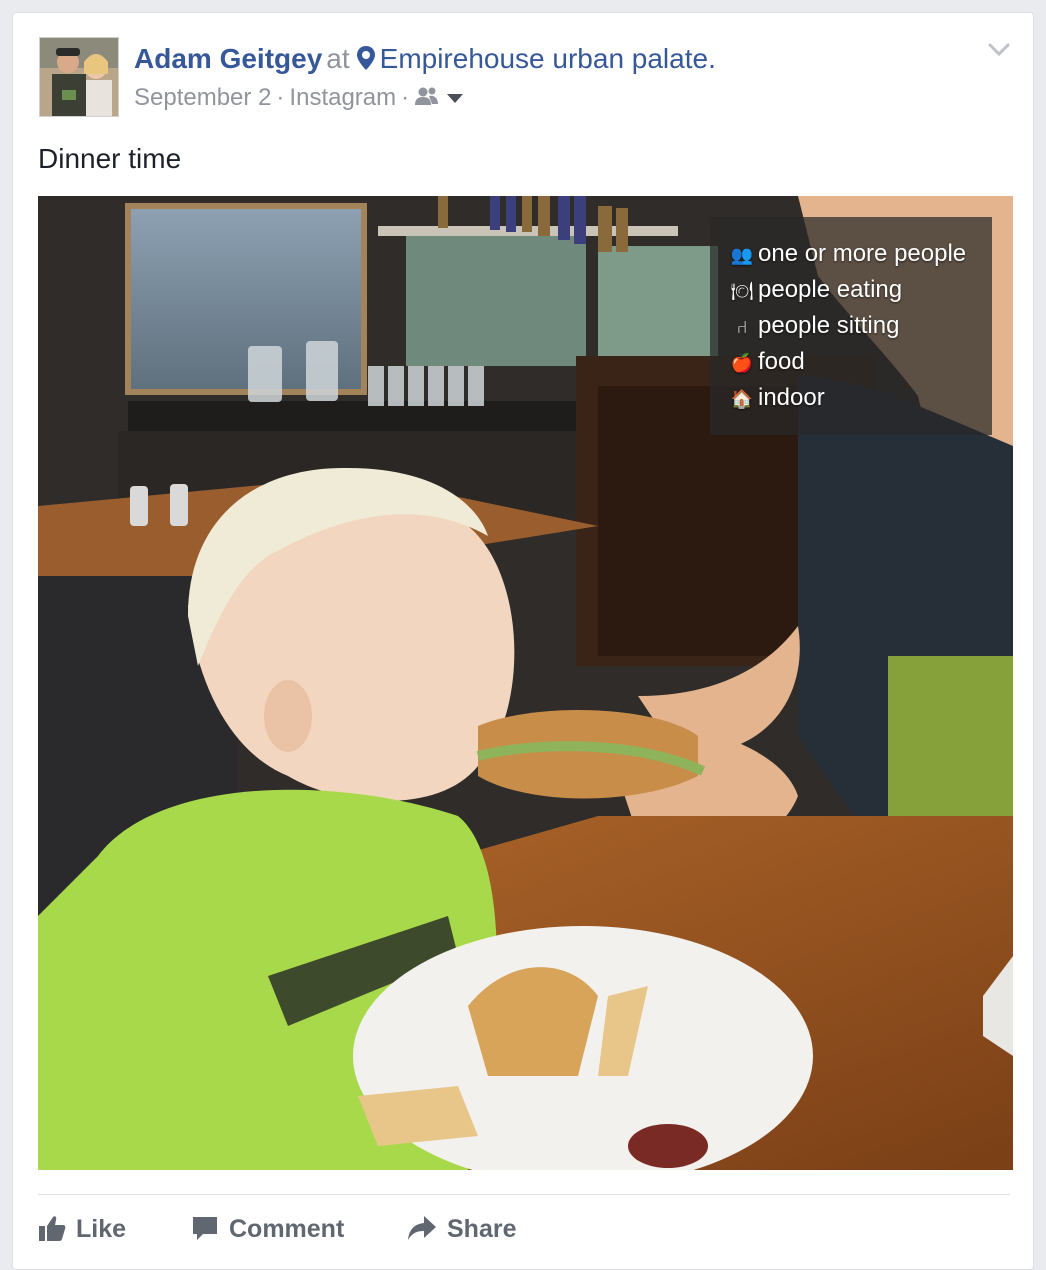  Describe the element at coordinates (742, 399) in the screenshot. I see `house-icon: 🏠` at that location.